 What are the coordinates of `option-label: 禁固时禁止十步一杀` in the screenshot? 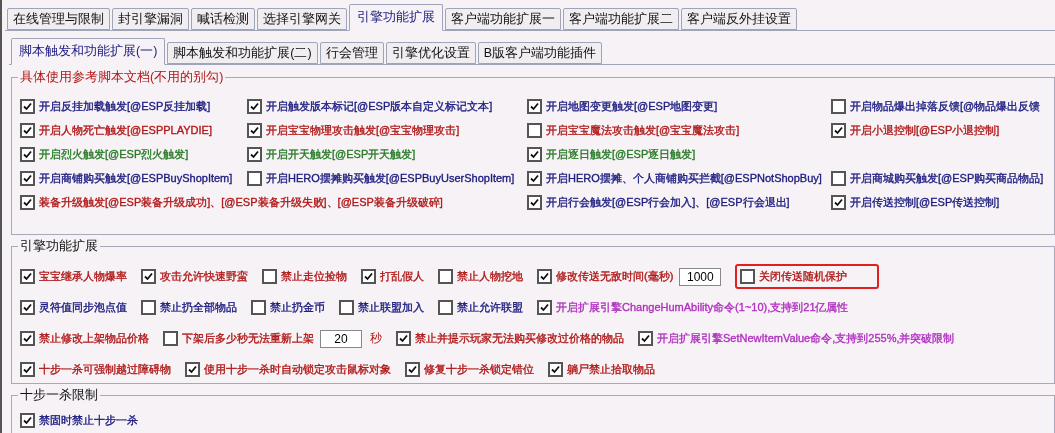 It's located at (88, 420).